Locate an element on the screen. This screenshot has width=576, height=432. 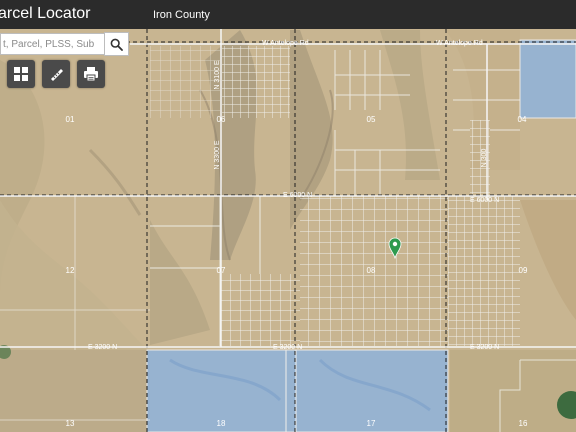
search-button is located at coordinates (116, 44).